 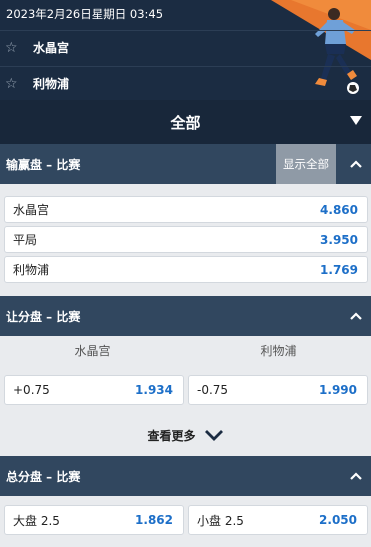 What do you see at coordinates (213, 390) in the screenshot?
I see `handicap-line: -0.75` at bounding box center [213, 390].